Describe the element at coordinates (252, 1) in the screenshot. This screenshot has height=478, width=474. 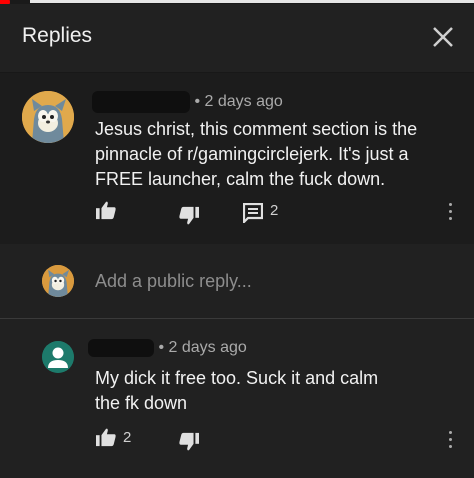
I see `video-edge` at that location.